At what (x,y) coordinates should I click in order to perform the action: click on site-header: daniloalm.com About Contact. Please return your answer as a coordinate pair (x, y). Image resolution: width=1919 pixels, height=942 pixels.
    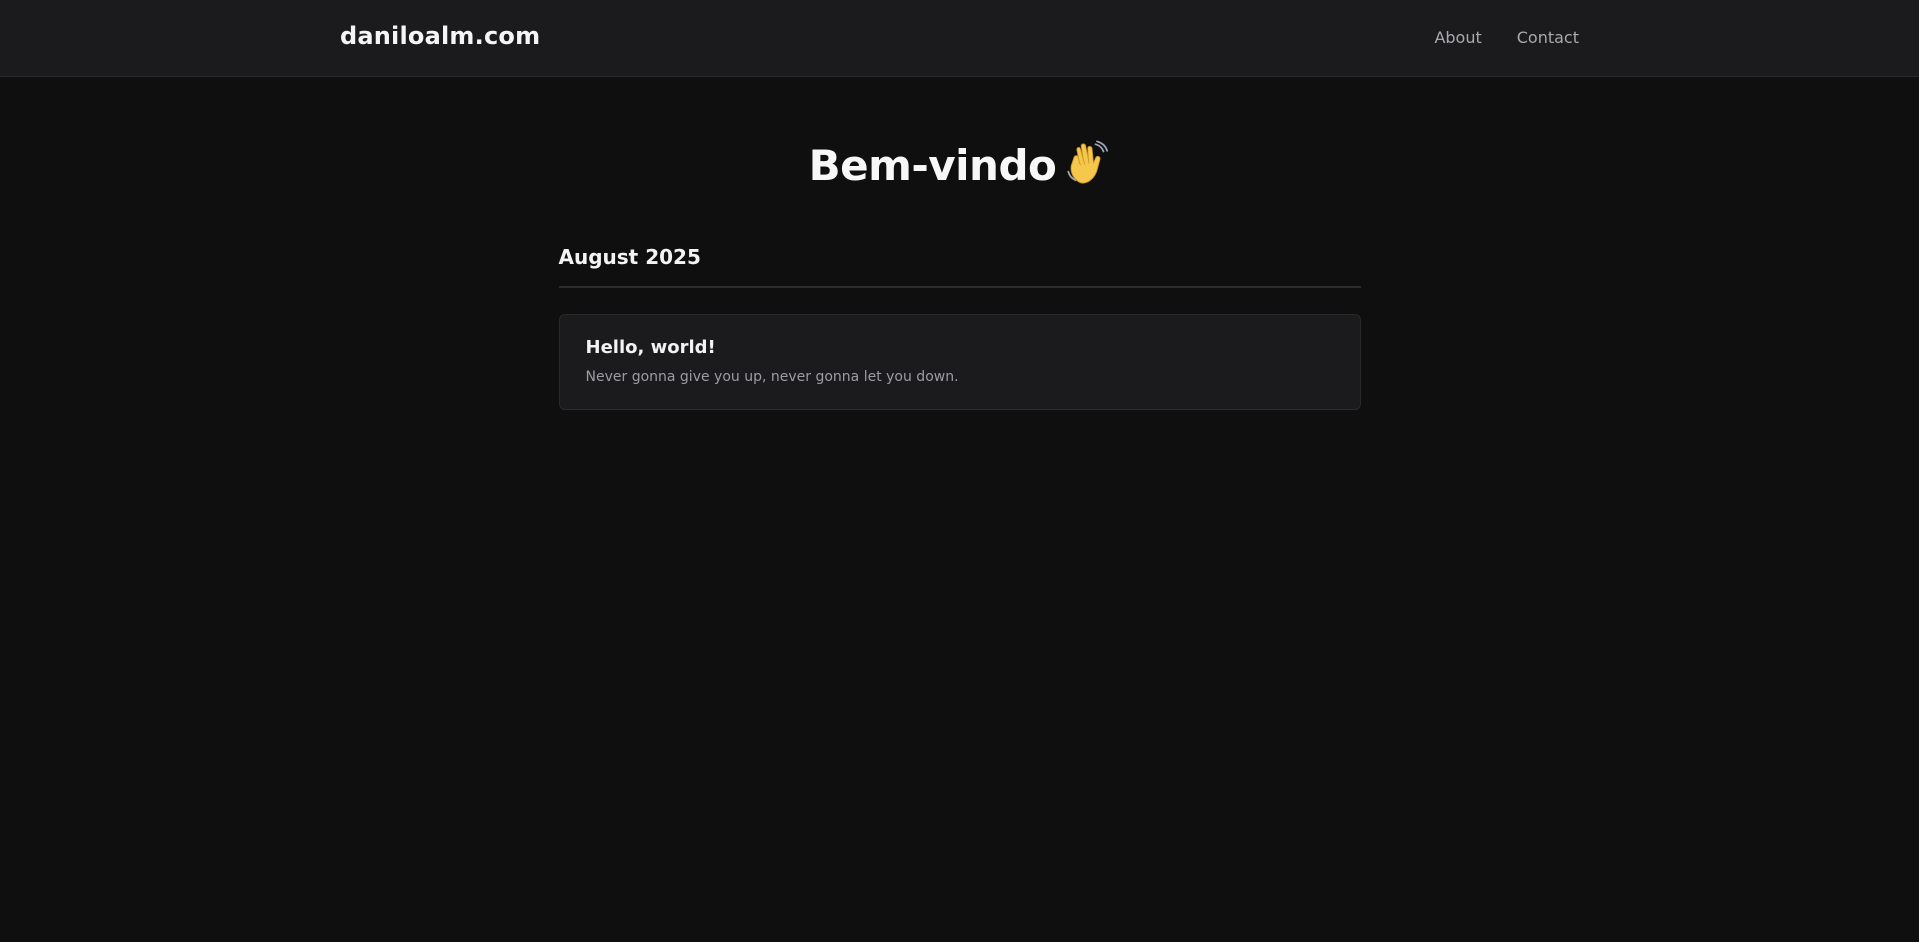
    Looking at the image, I should click on (959, 38).